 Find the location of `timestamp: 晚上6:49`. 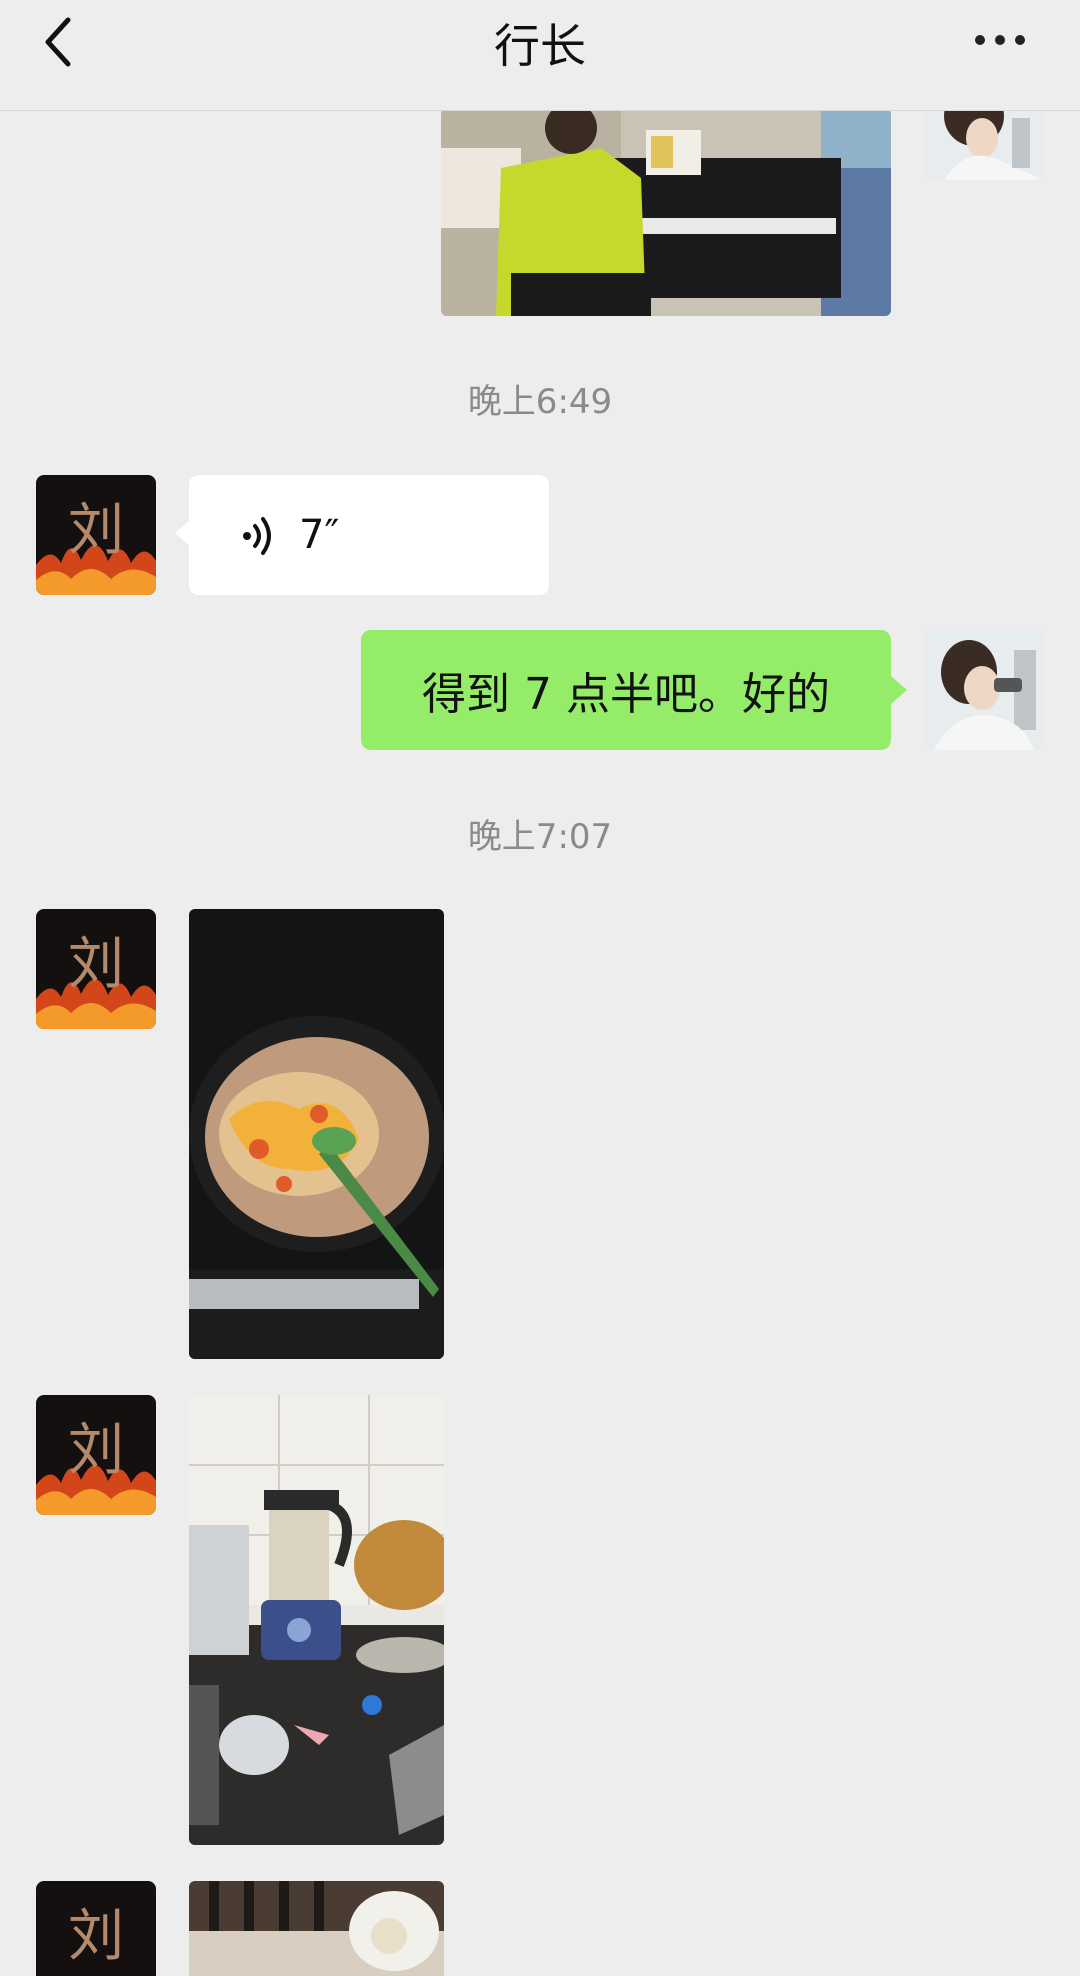

timestamp: 晚上6:49 is located at coordinates (540, 402).